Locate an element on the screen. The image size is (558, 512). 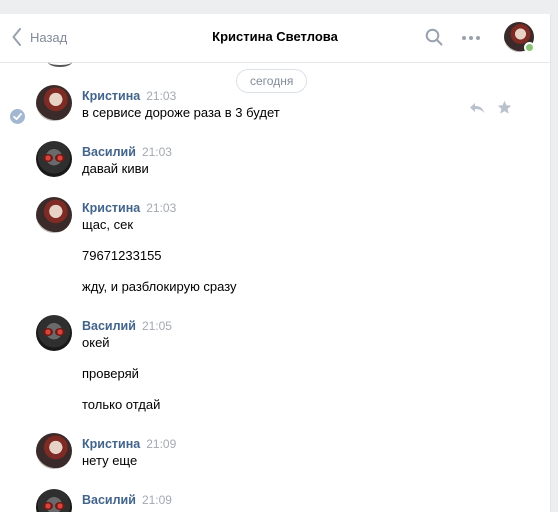
message-actions is located at coordinates (490, 107).